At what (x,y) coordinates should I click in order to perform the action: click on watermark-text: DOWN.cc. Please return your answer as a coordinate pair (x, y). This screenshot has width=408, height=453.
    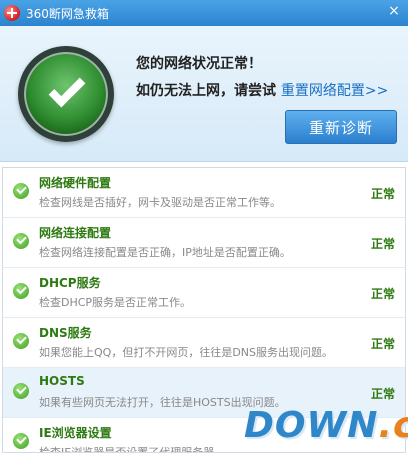
    Looking at the image, I should click on (326, 425).